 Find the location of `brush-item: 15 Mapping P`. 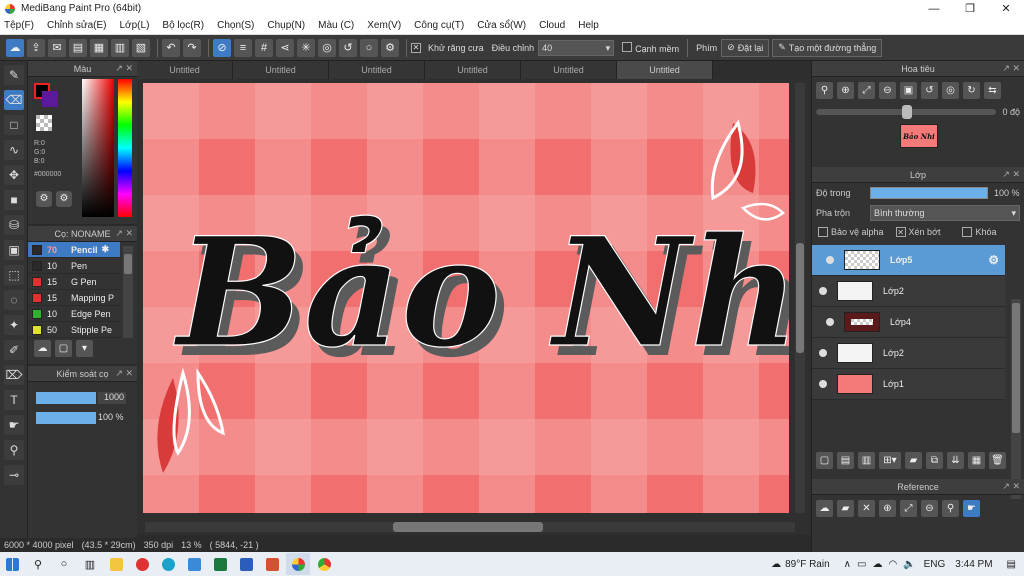

brush-item: 15 Mapping P is located at coordinates (74, 298).